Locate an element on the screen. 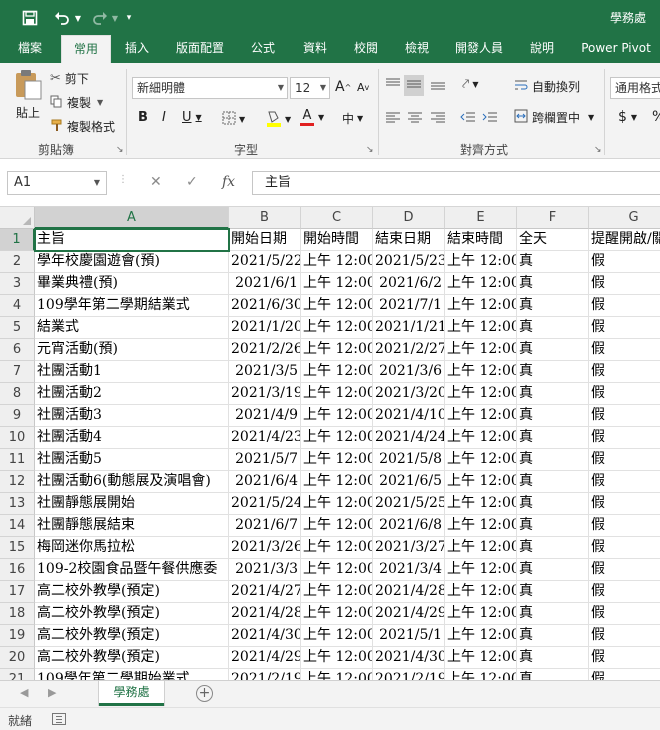 This screenshot has width=660, height=730. cell-d11: 2021/5/8 is located at coordinates (409, 460).